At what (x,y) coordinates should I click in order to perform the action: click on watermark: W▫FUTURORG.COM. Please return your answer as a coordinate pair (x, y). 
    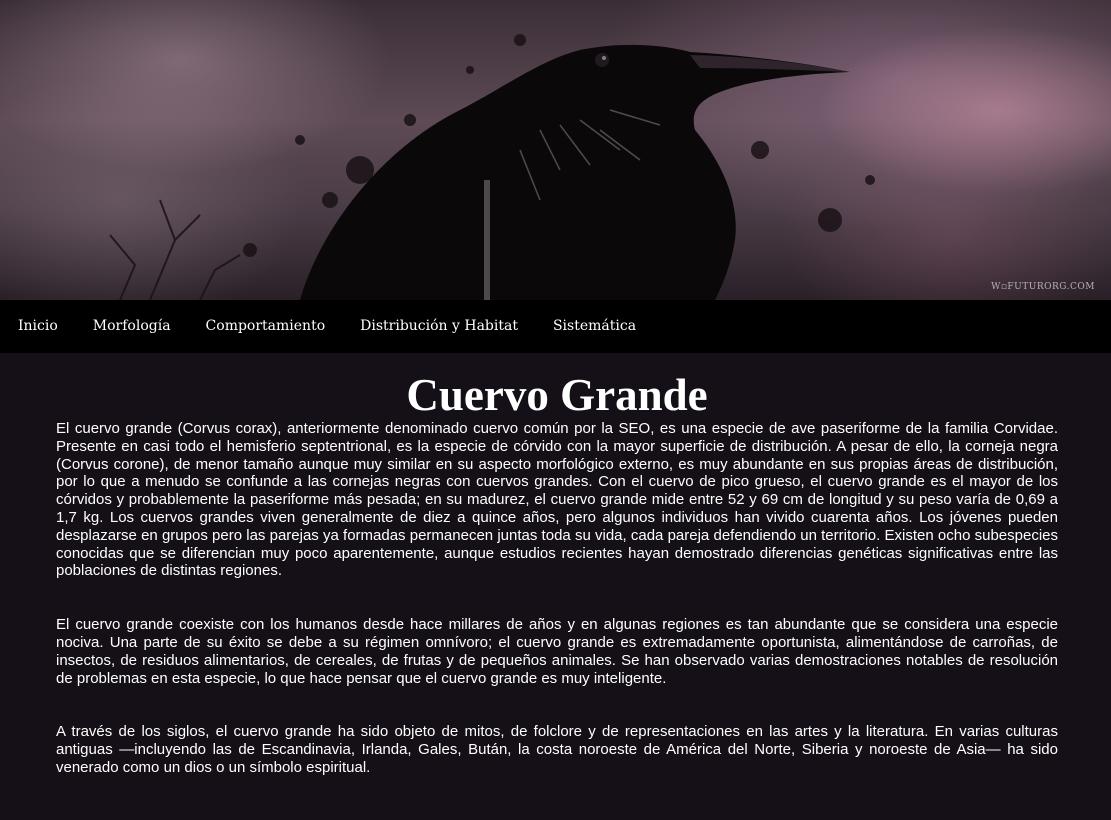
    Looking at the image, I should click on (1043, 287).